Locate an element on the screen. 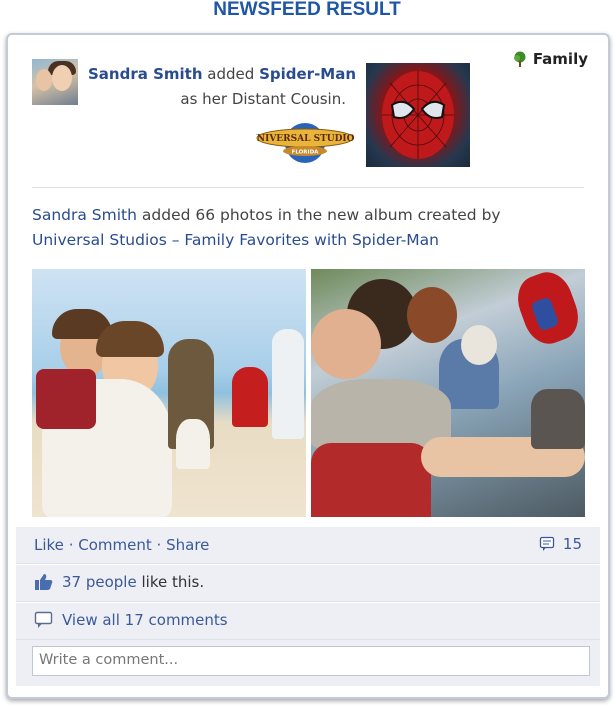  tree-icon is located at coordinates (519, 59).